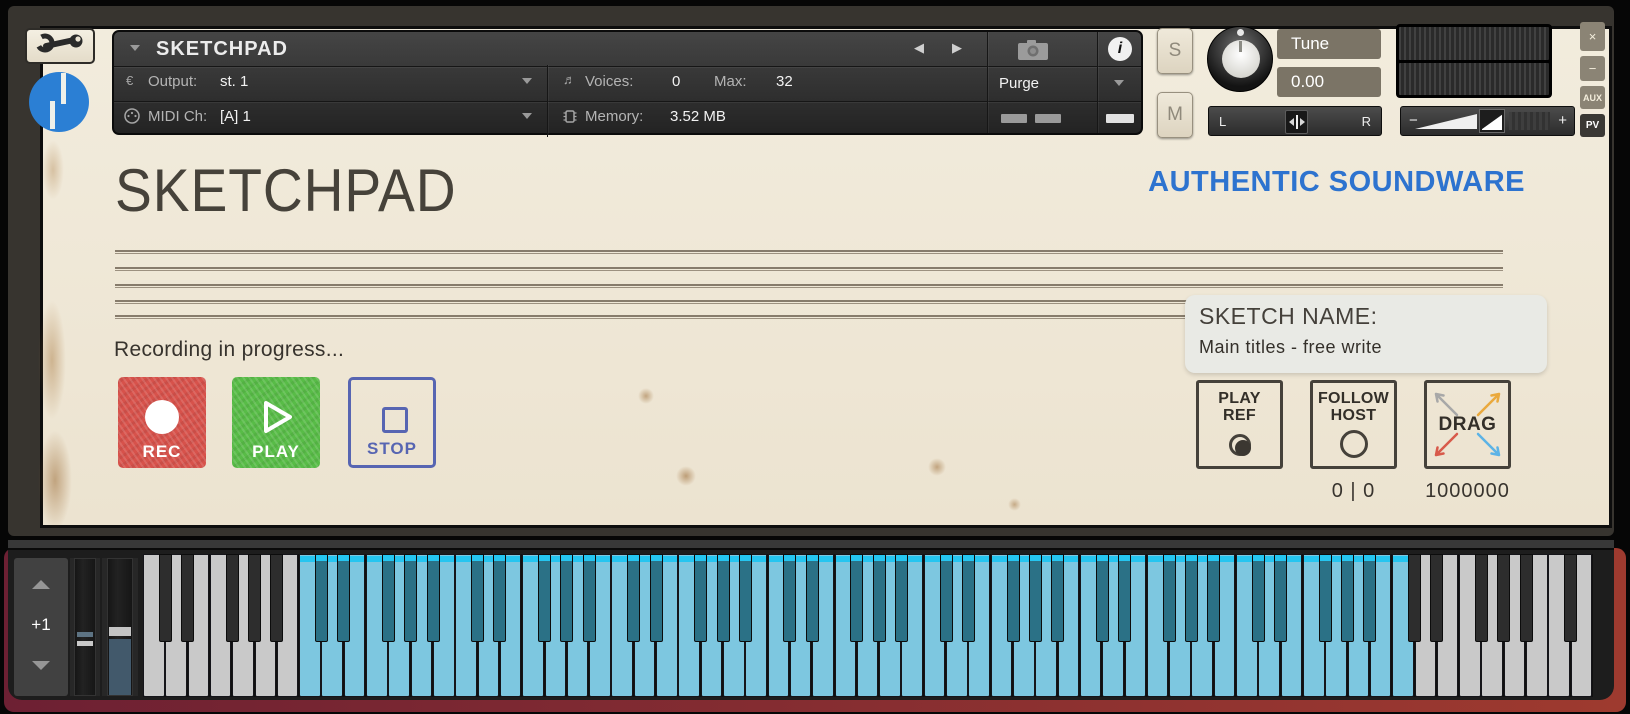  Describe the element at coordinates (1366, 347) in the screenshot. I see `sketch-name-value: Main titles - free write` at that location.